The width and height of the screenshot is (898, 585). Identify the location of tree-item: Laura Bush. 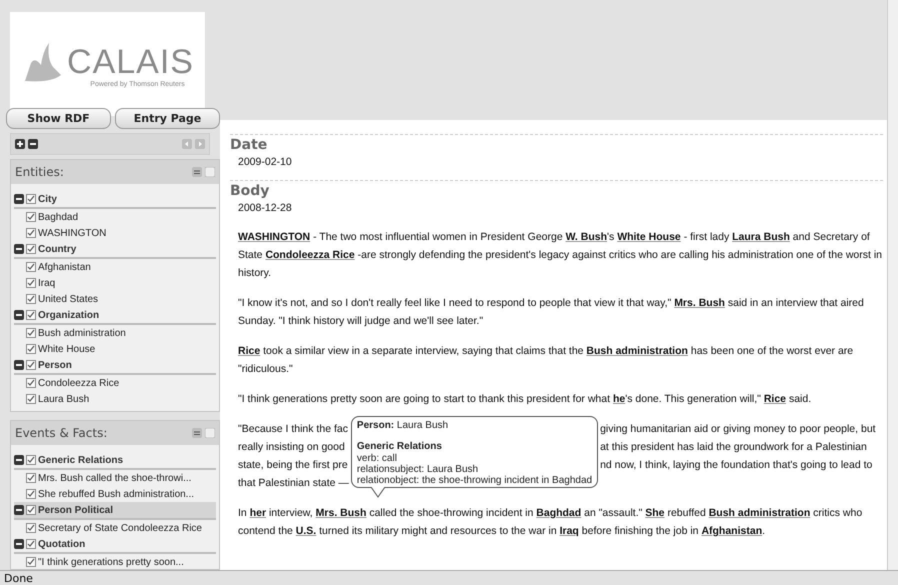
(115, 399).